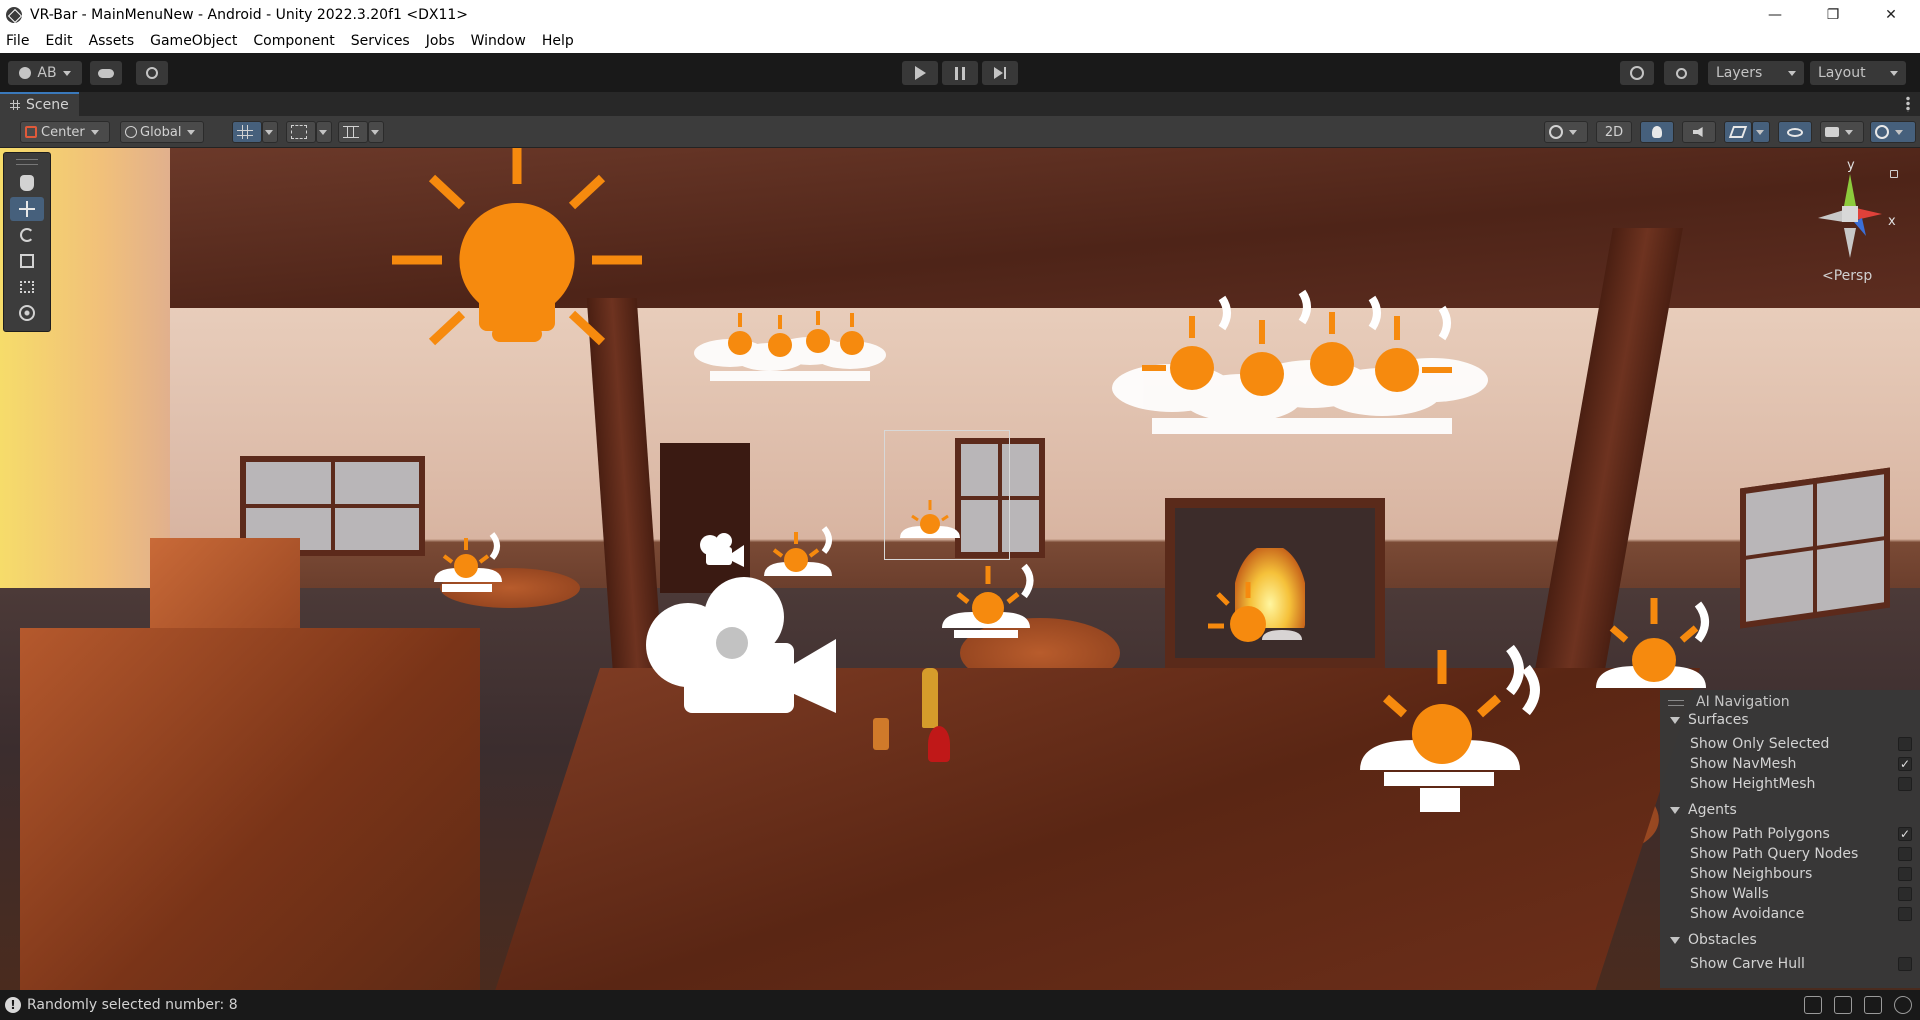  Describe the element at coordinates (1801, 834) in the screenshot. I see `toggle-show-path-polygons: Show Path Polygons ✓` at that location.